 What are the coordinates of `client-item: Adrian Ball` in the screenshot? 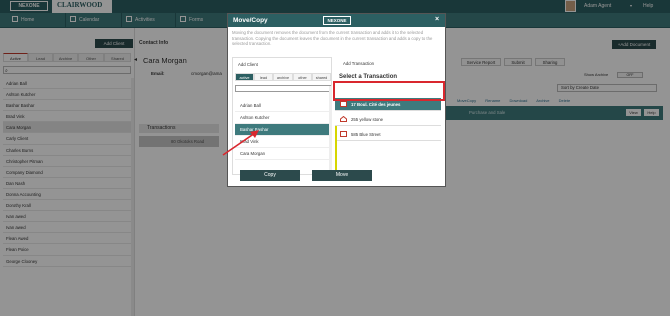 It's located at (283, 106).